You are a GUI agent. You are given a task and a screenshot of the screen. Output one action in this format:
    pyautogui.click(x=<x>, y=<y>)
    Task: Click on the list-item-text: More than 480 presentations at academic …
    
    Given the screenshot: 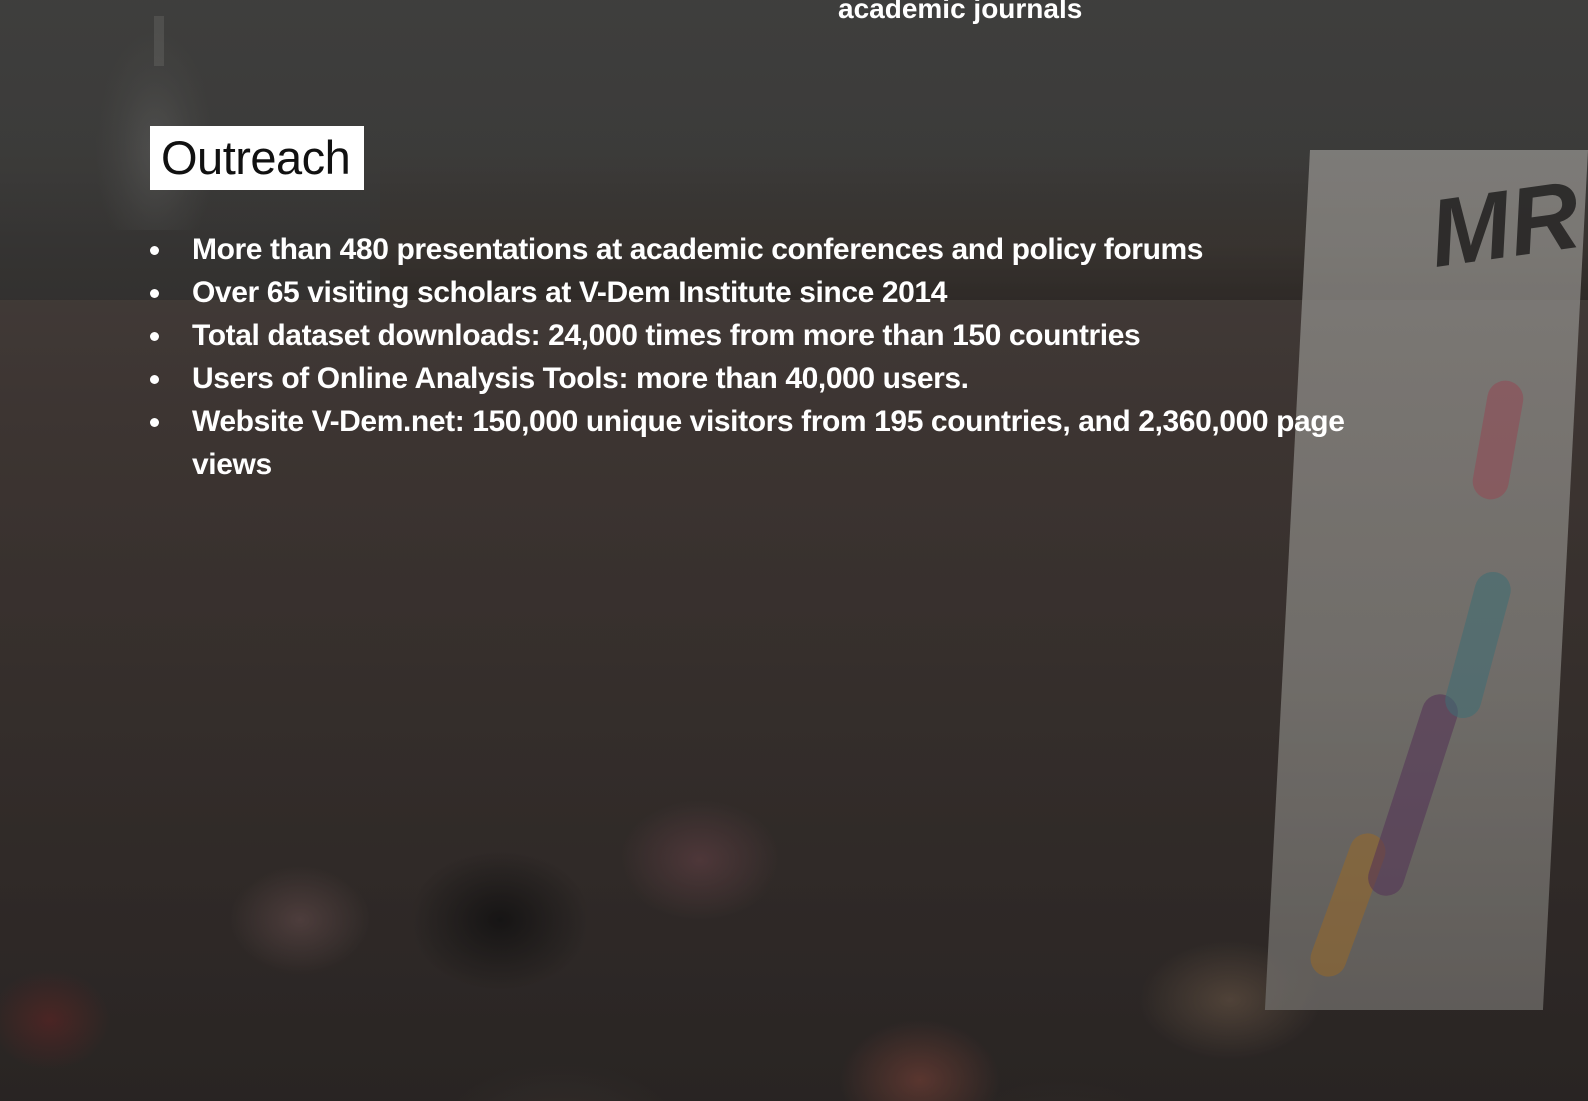 What is the action you would take?
    pyautogui.click(x=698, y=249)
    